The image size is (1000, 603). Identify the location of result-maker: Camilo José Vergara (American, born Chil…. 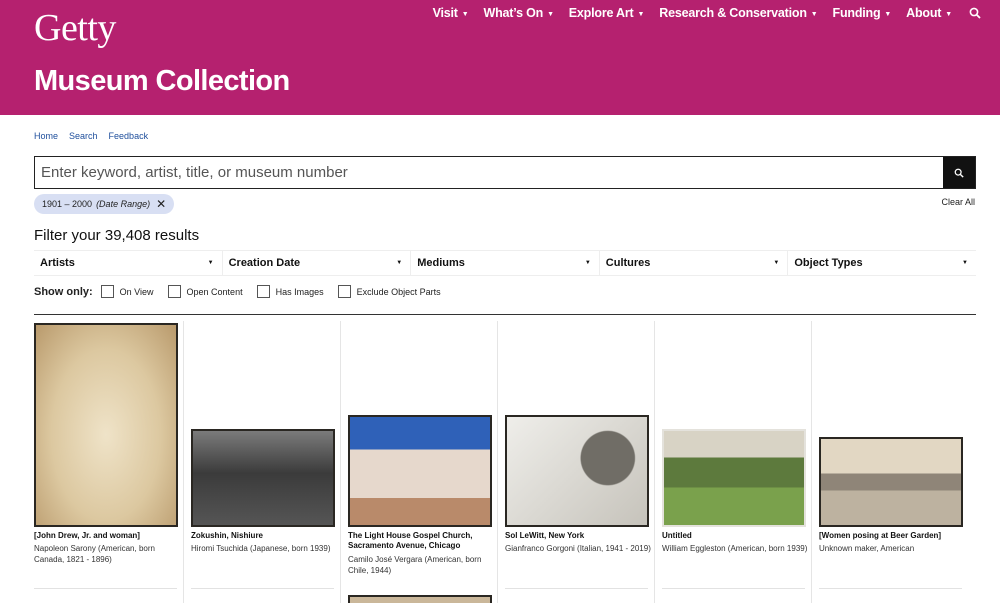
(415, 565).